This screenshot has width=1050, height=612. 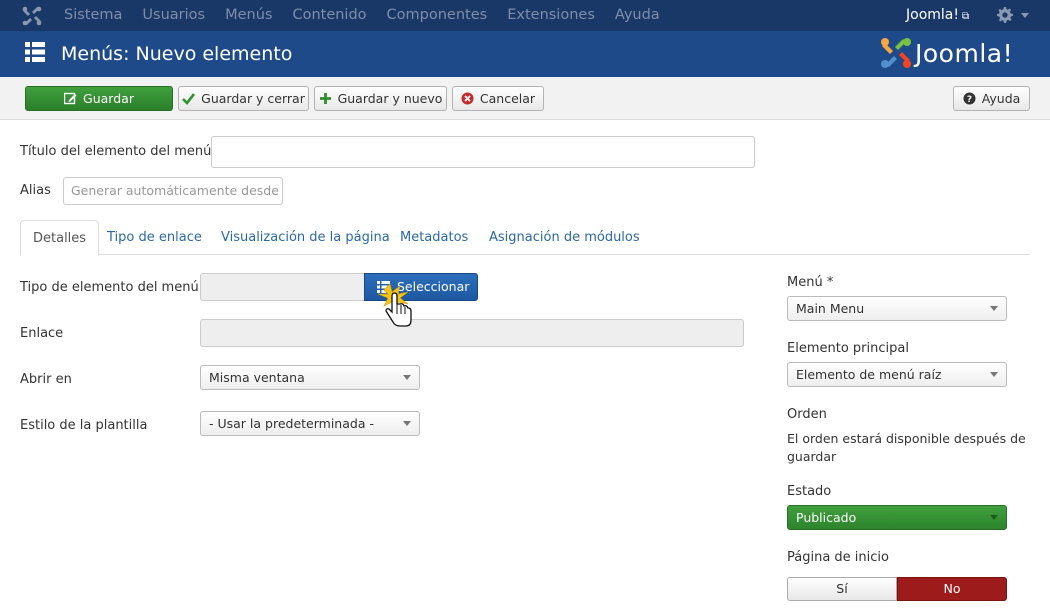 I want to click on menu-select: Main Menu, so click(x=897, y=308).